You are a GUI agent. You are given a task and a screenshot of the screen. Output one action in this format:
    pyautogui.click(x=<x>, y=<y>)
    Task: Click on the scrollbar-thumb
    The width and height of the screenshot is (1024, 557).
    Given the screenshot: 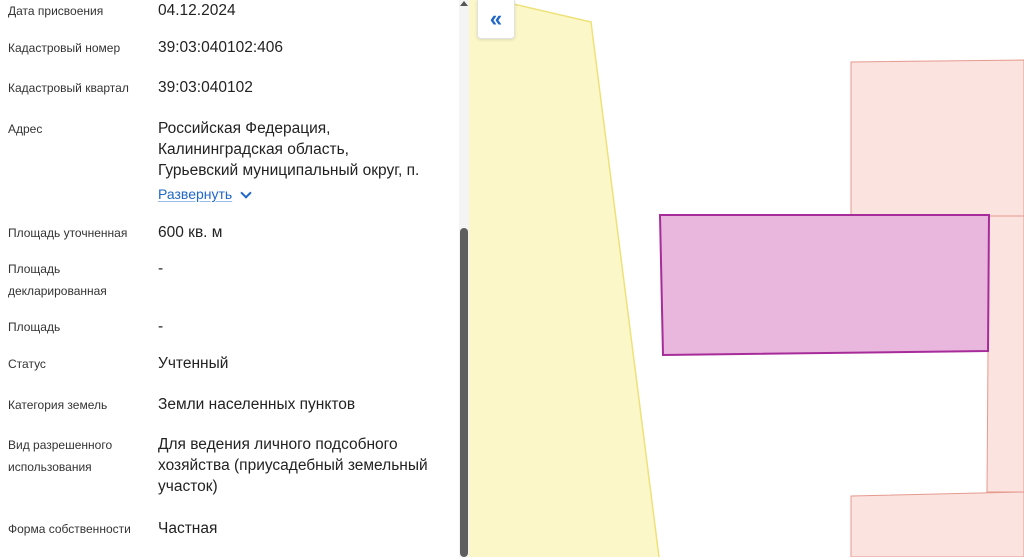 What is the action you would take?
    pyautogui.click(x=464, y=392)
    